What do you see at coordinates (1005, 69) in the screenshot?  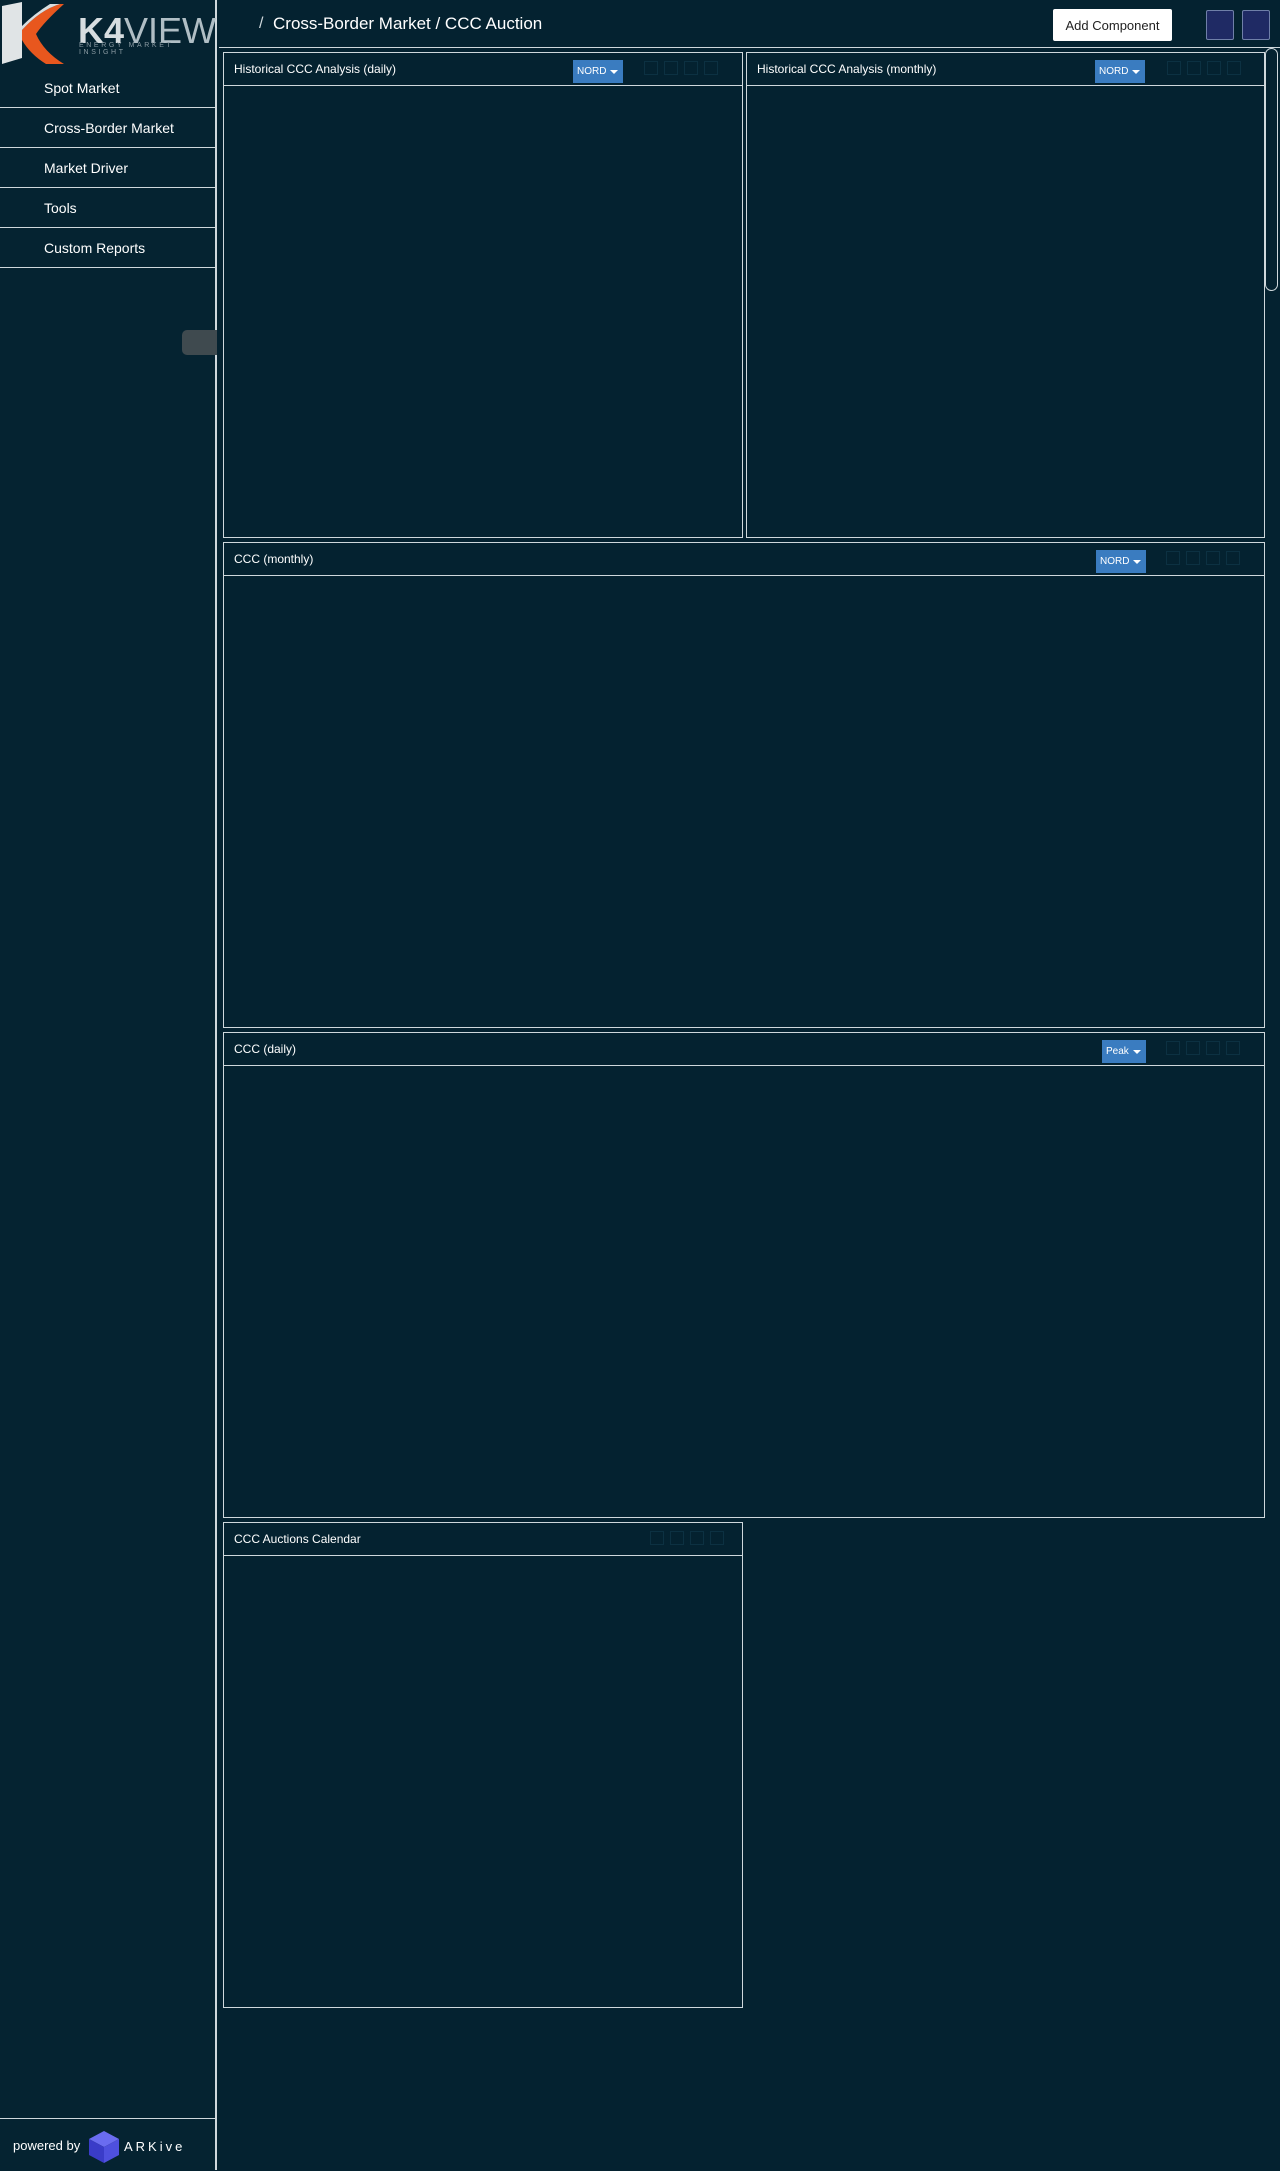 I see `panel-header: Historical CCC Analysis (monthly) NORD` at bounding box center [1005, 69].